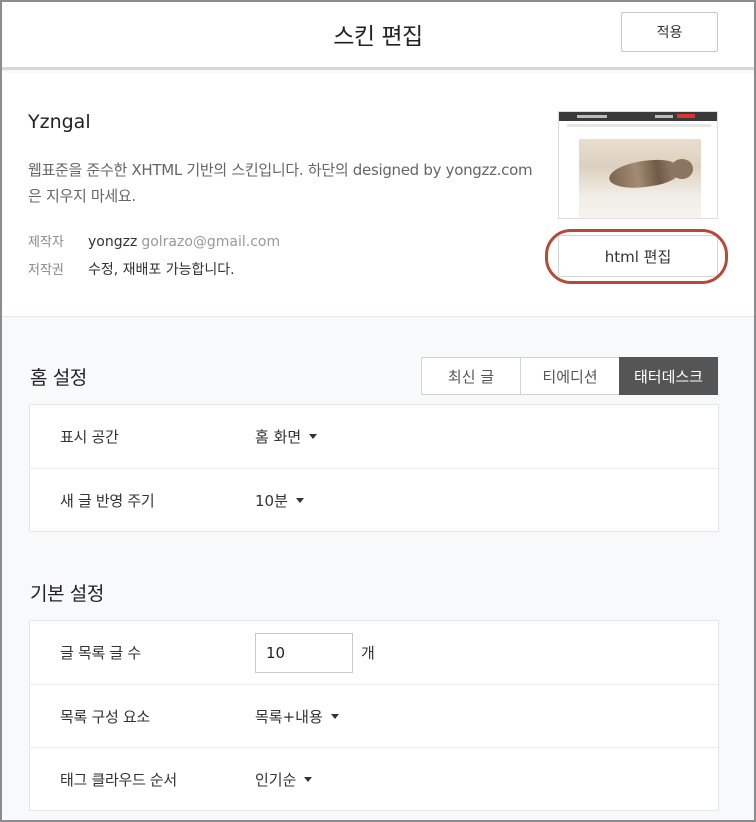 This screenshot has height=822, width=756. I want to click on refresh-cycle-label: 새 글 반영 주기, so click(107, 500).